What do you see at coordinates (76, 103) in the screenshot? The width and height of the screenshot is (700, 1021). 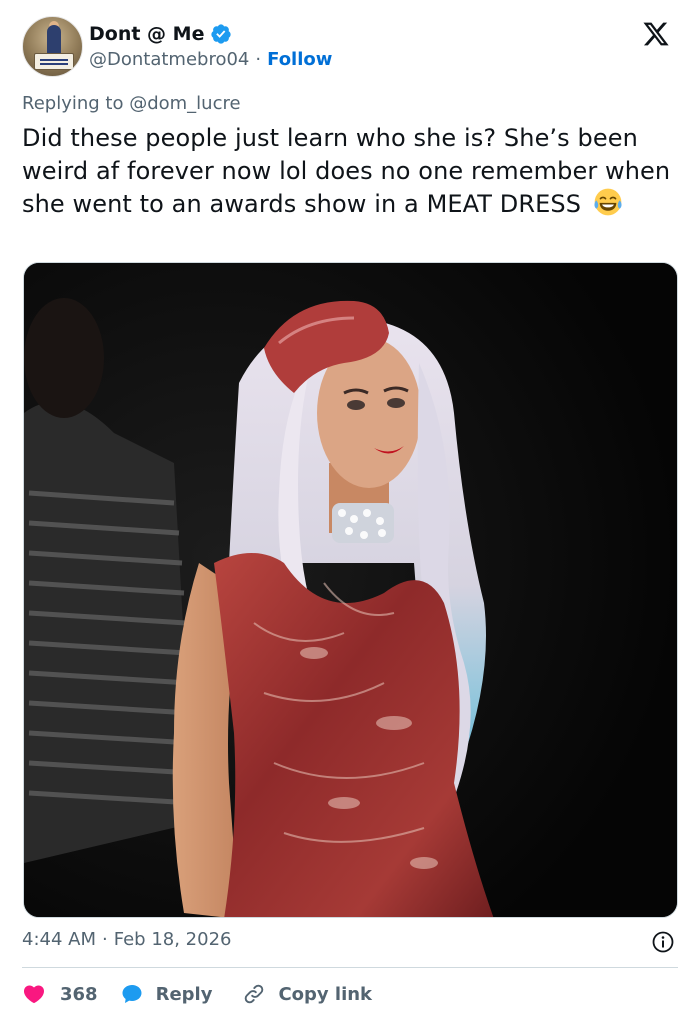 I see `reply-prefix: Replying to` at bounding box center [76, 103].